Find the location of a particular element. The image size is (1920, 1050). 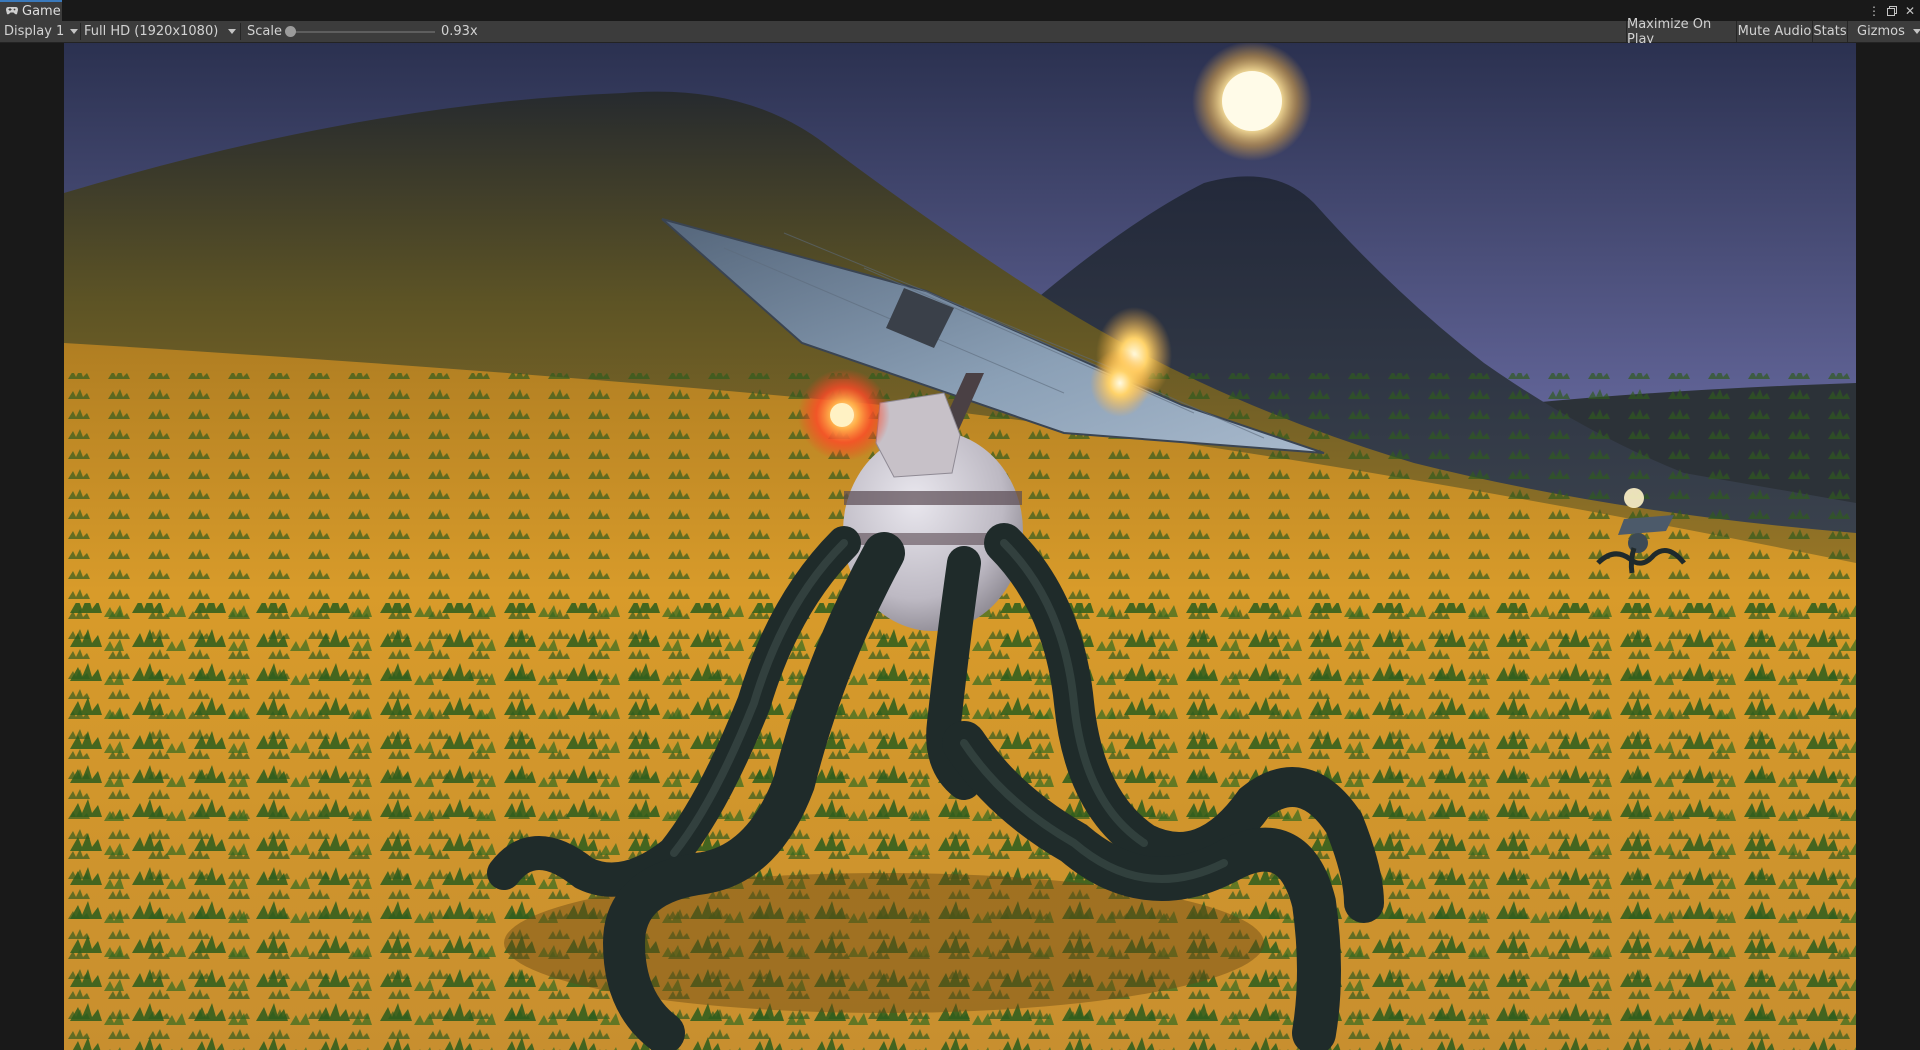

gizmos-dropdown: Gizmos is located at coordinates (1883, 31).